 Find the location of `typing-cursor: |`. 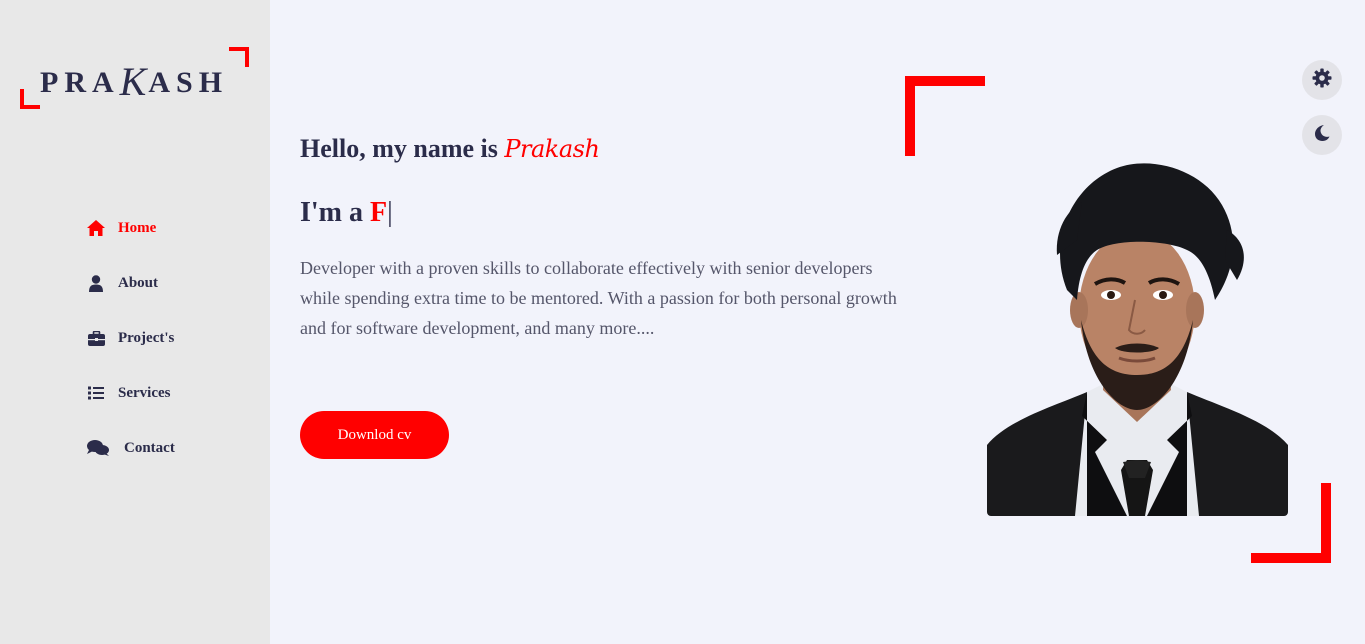

typing-cursor: | is located at coordinates (390, 212).